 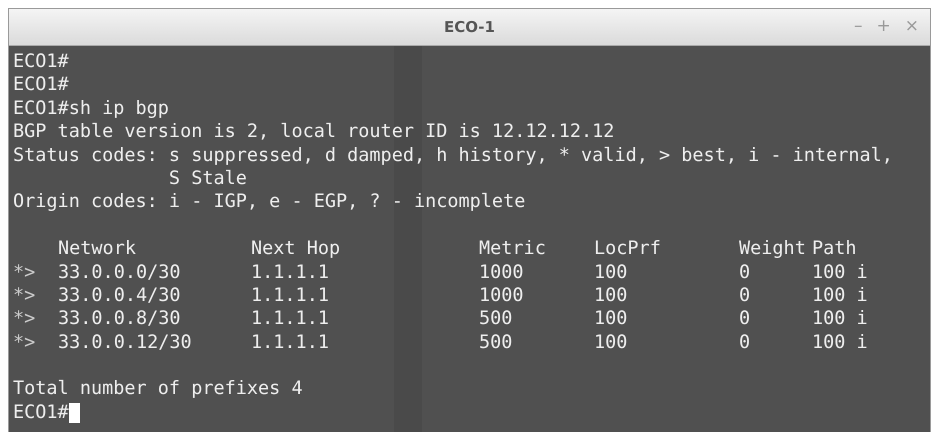 What do you see at coordinates (296, 249) in the screenshot?
I see `column-header: Next Hop` at bounding box center [296, 249].